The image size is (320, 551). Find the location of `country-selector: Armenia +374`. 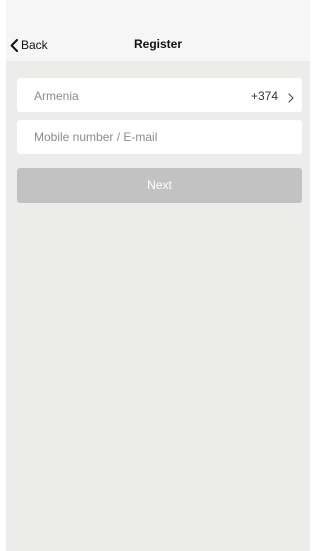

country-selector: Armenia +374 is located at coordinates (159, 95).